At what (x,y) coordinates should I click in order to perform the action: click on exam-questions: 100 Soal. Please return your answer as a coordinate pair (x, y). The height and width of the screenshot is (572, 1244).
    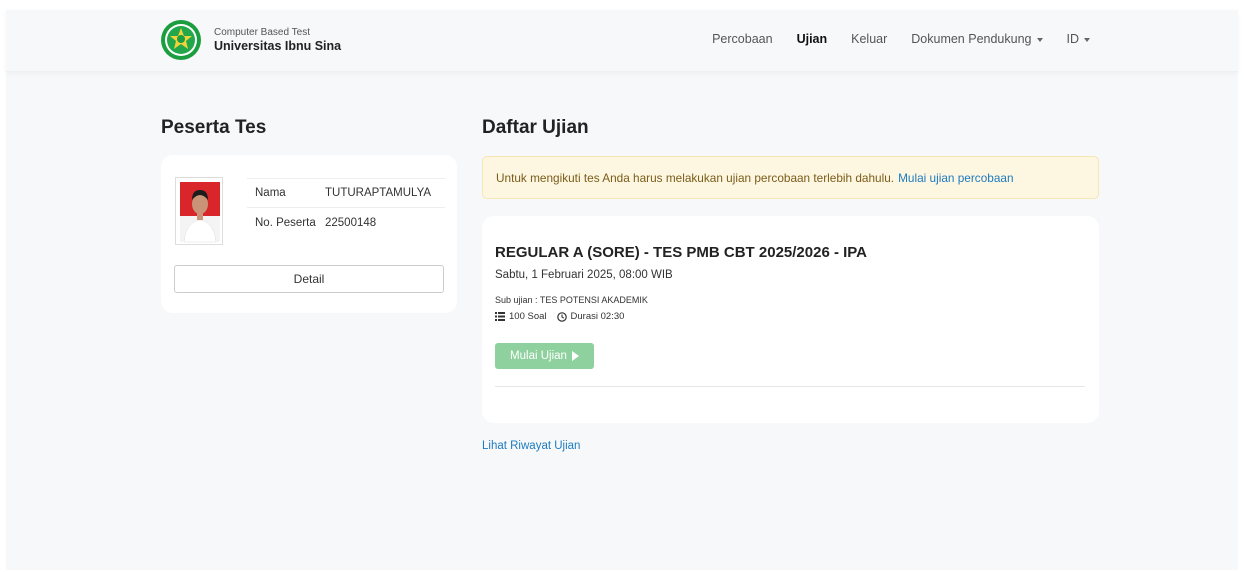
    Looking at the image, I should click on (528, 316).